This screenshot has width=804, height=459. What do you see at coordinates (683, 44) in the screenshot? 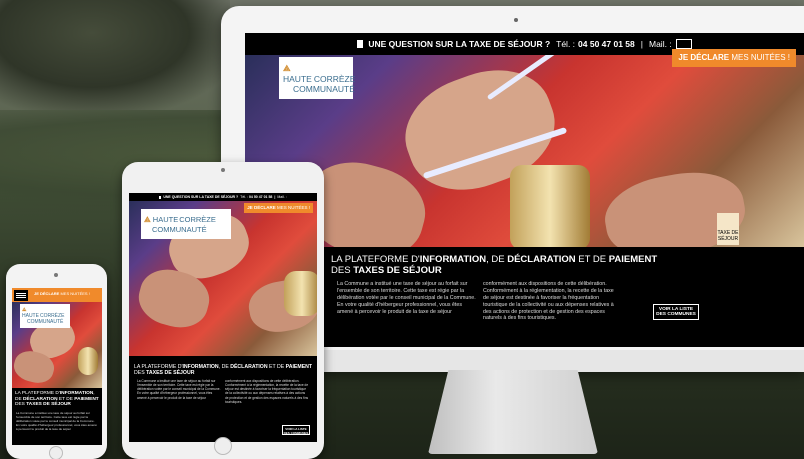
I see `mail-icon` at bounding box center [683, 44].